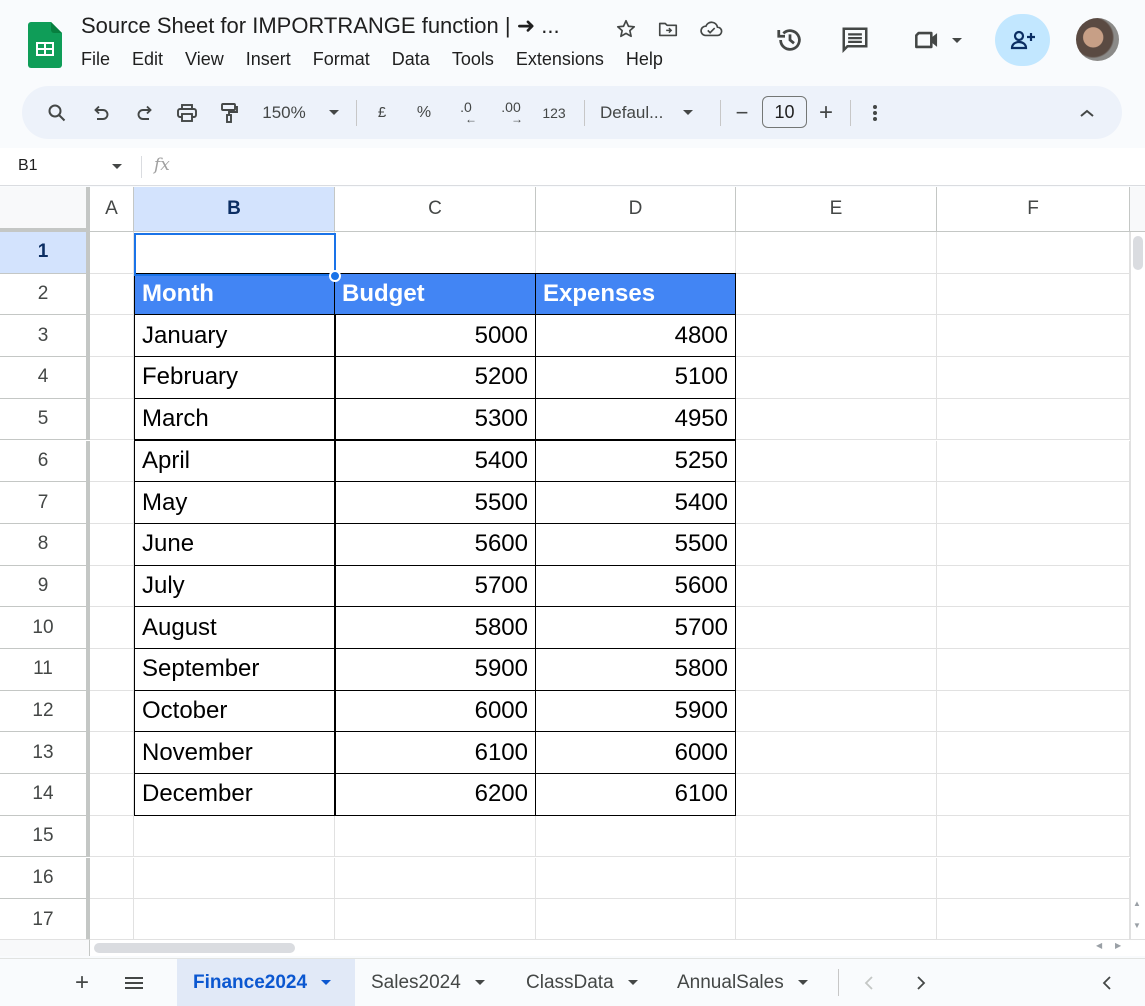  What do you see at coordinates (235, 794) in the screenshot?
I see `table-cell: December` at bounding box center [235, 794].